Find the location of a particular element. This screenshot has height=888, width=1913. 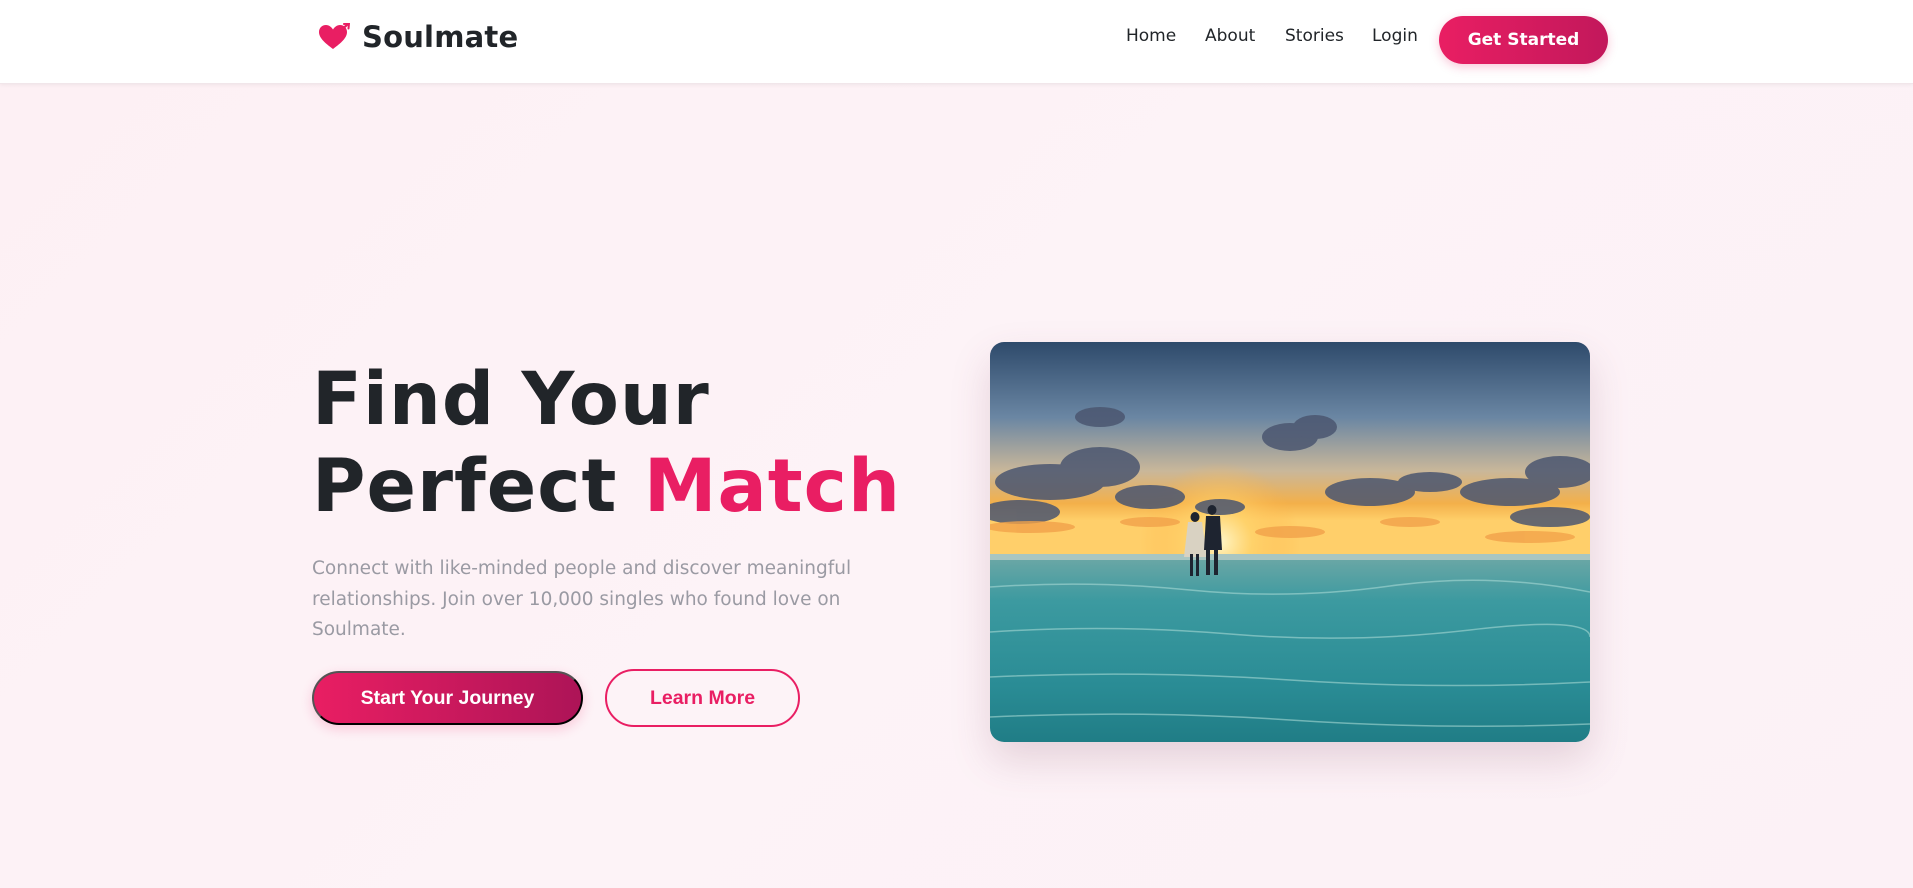

hero-title-line1: Find Your is located at coordinates (511, 399).